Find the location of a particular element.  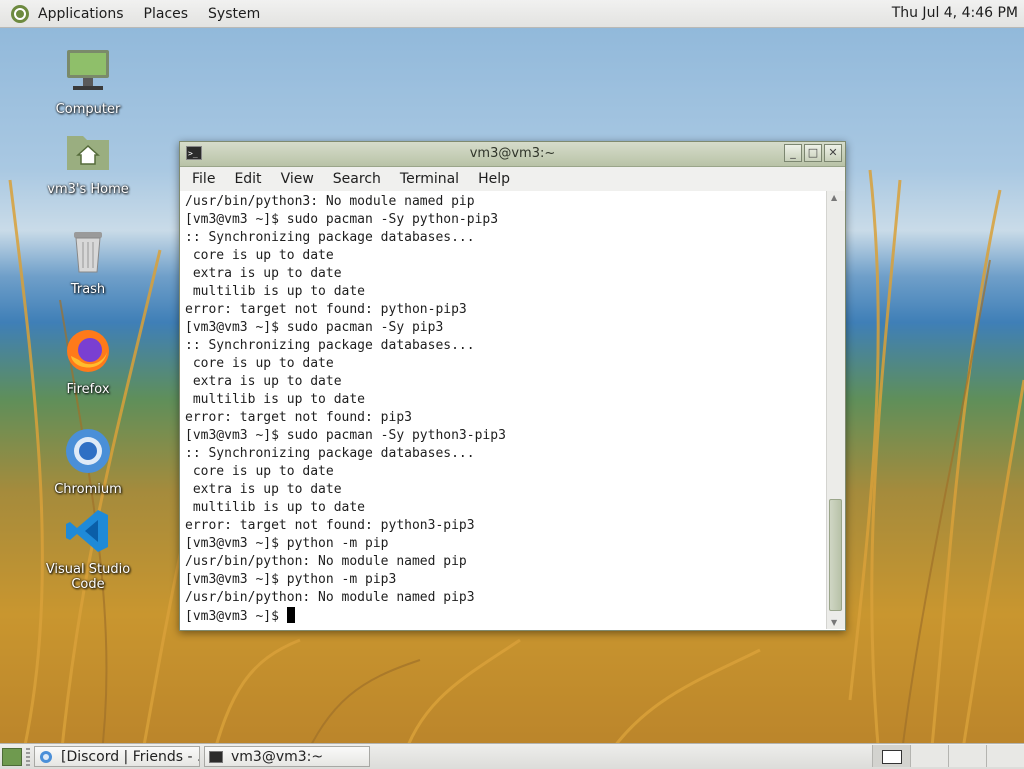

window-title: vm3@vm3:~ is located at coordinates (512, 153).